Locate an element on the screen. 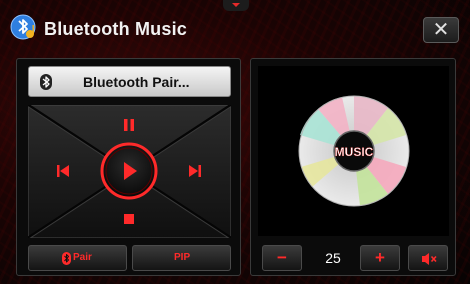 This screenshot has height=284, width=470. music-disc-icon: MUSIC is located at coordinates (354, 151).